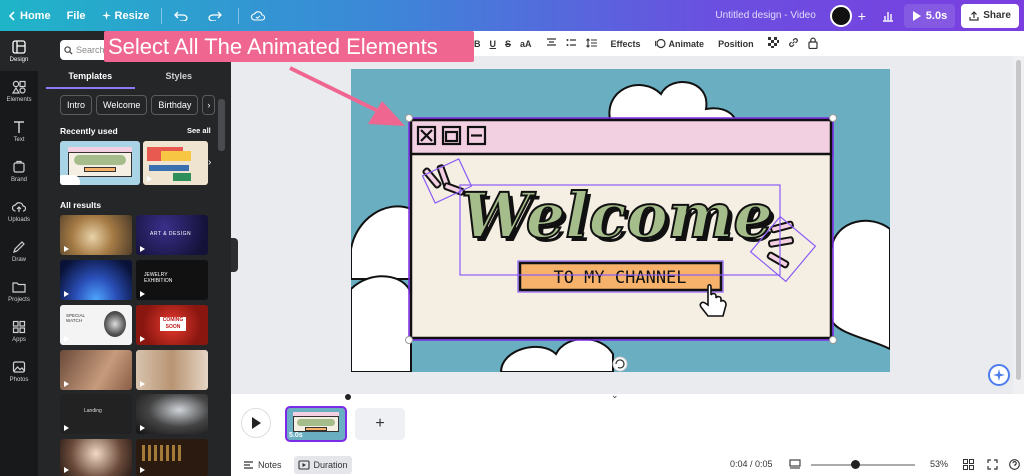 This screenshot has height=476, width=1024. I want to click on align-center-icon, so click(551, 41).